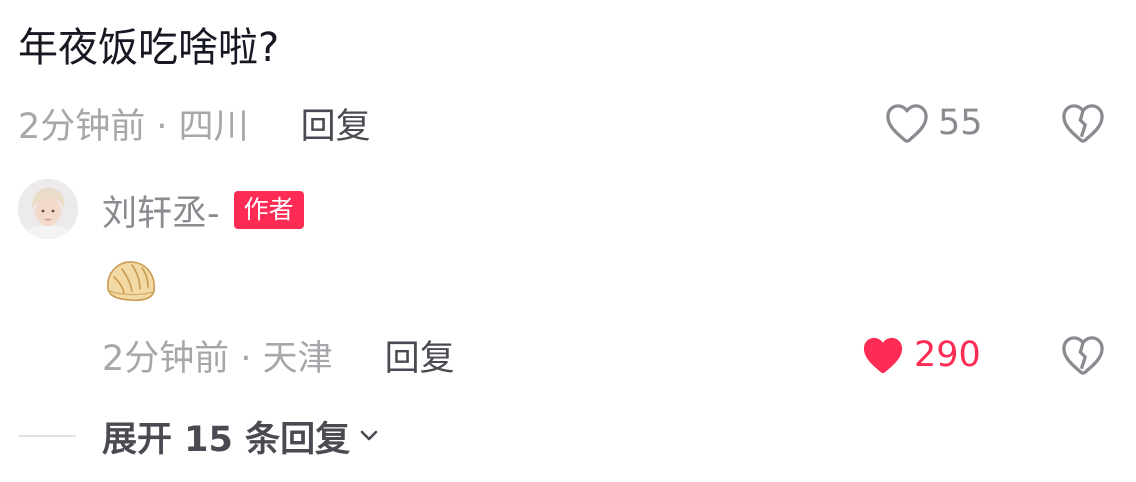 Image resolution: width=1136 pixels, height=482 pixels. I want to click on chevron-down-icon, so click(369, 436).